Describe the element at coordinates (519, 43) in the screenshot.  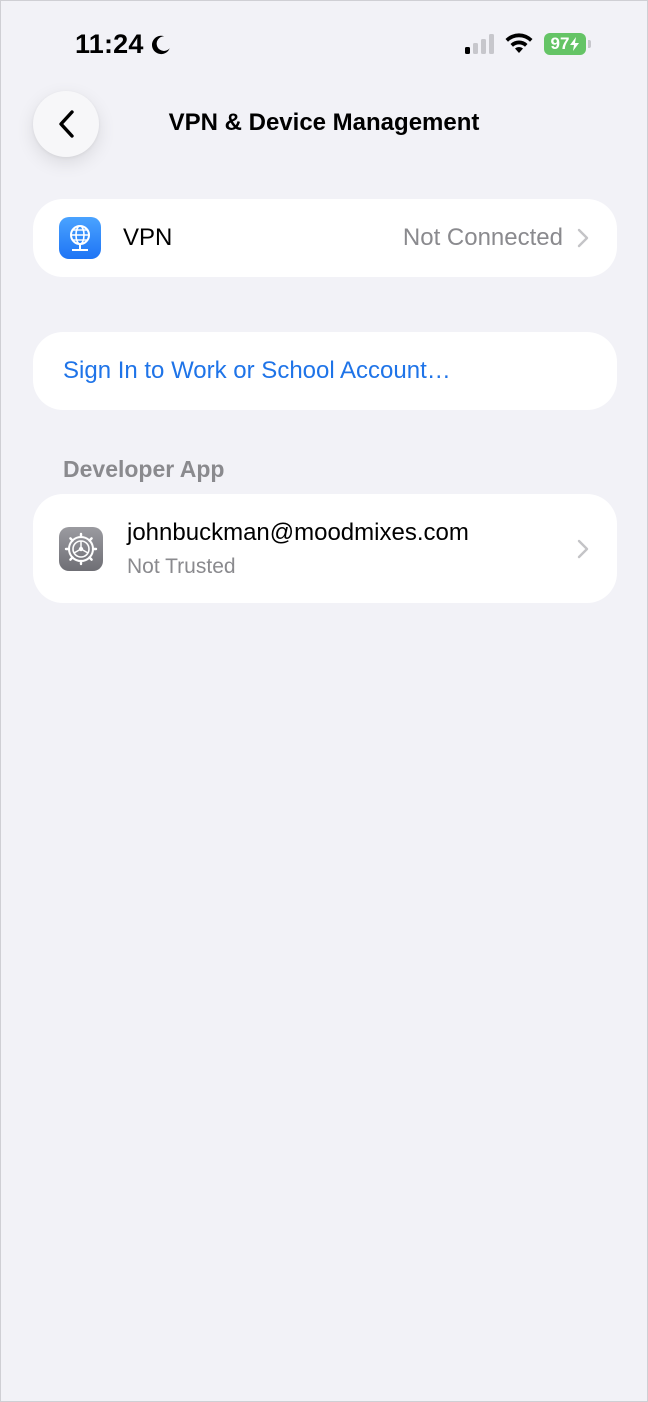
I see `wifi-icon` at that location.